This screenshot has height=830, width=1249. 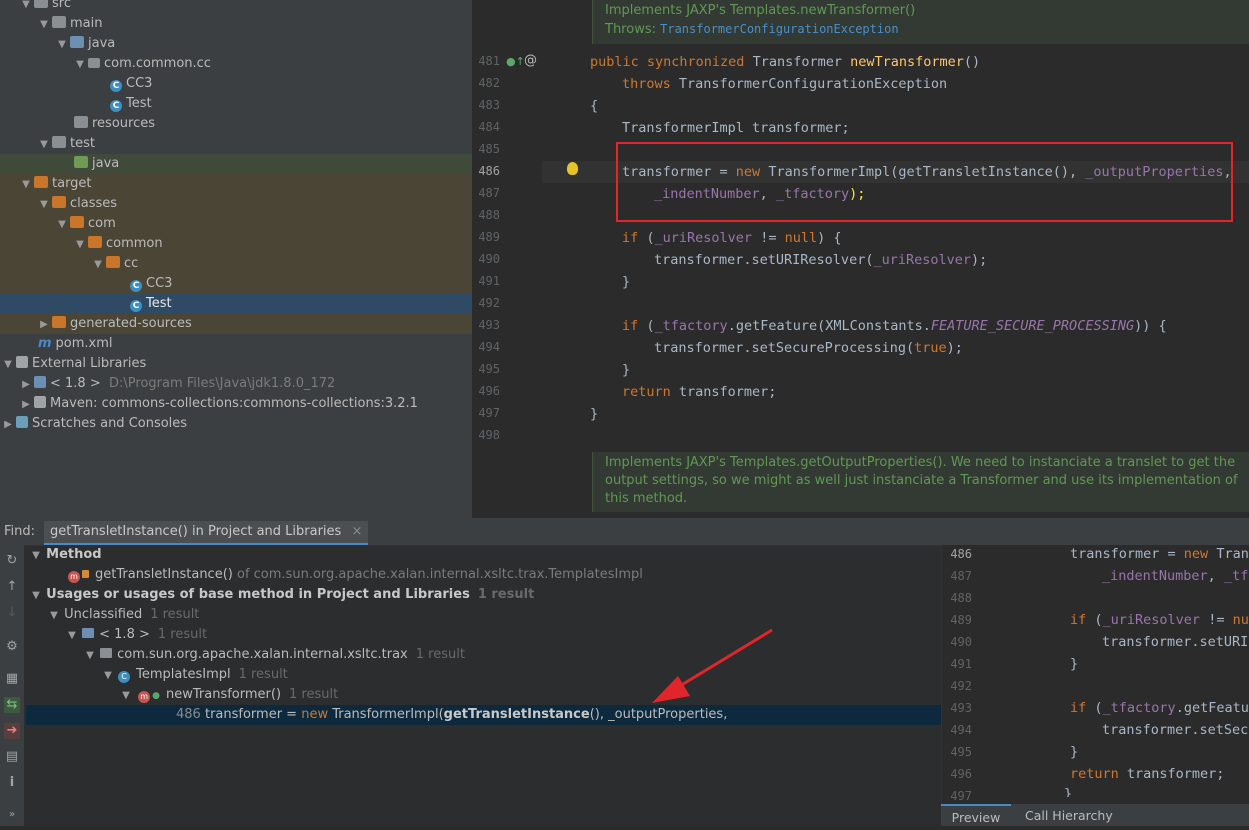 I want to click on class-file-icon: C, so click(x=136, y=306).